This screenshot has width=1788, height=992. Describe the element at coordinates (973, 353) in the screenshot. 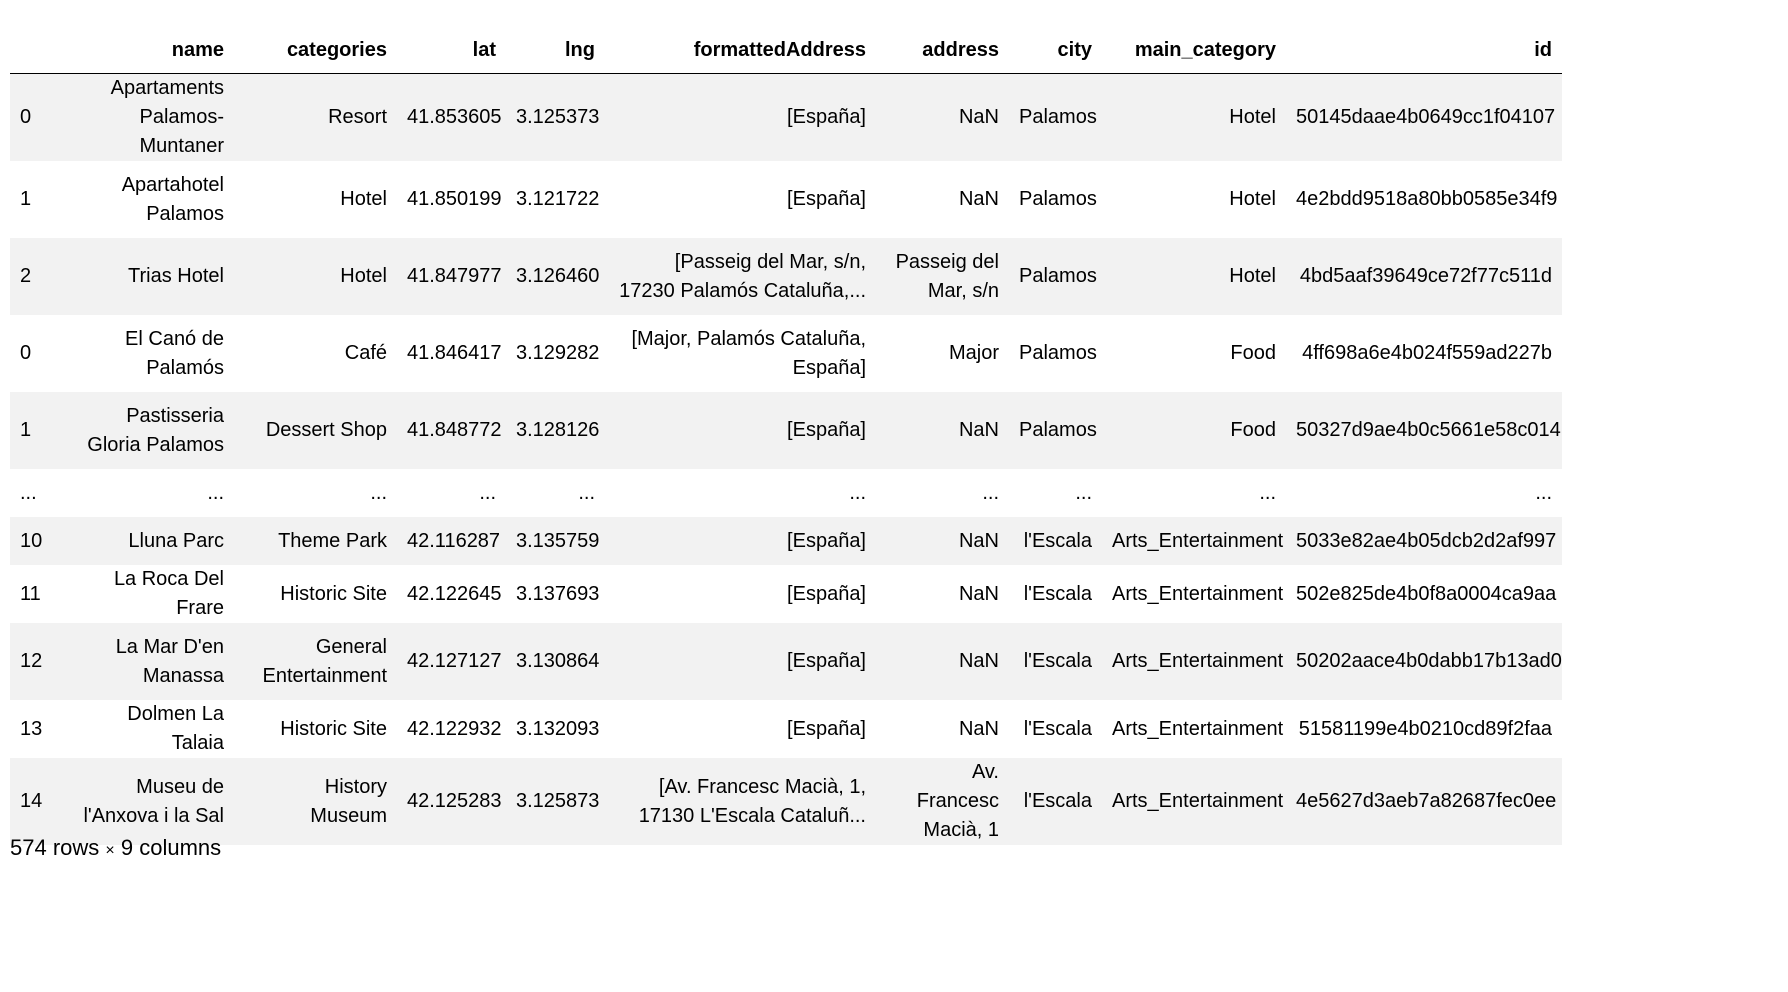

I see `cell-address: Major` at that location.